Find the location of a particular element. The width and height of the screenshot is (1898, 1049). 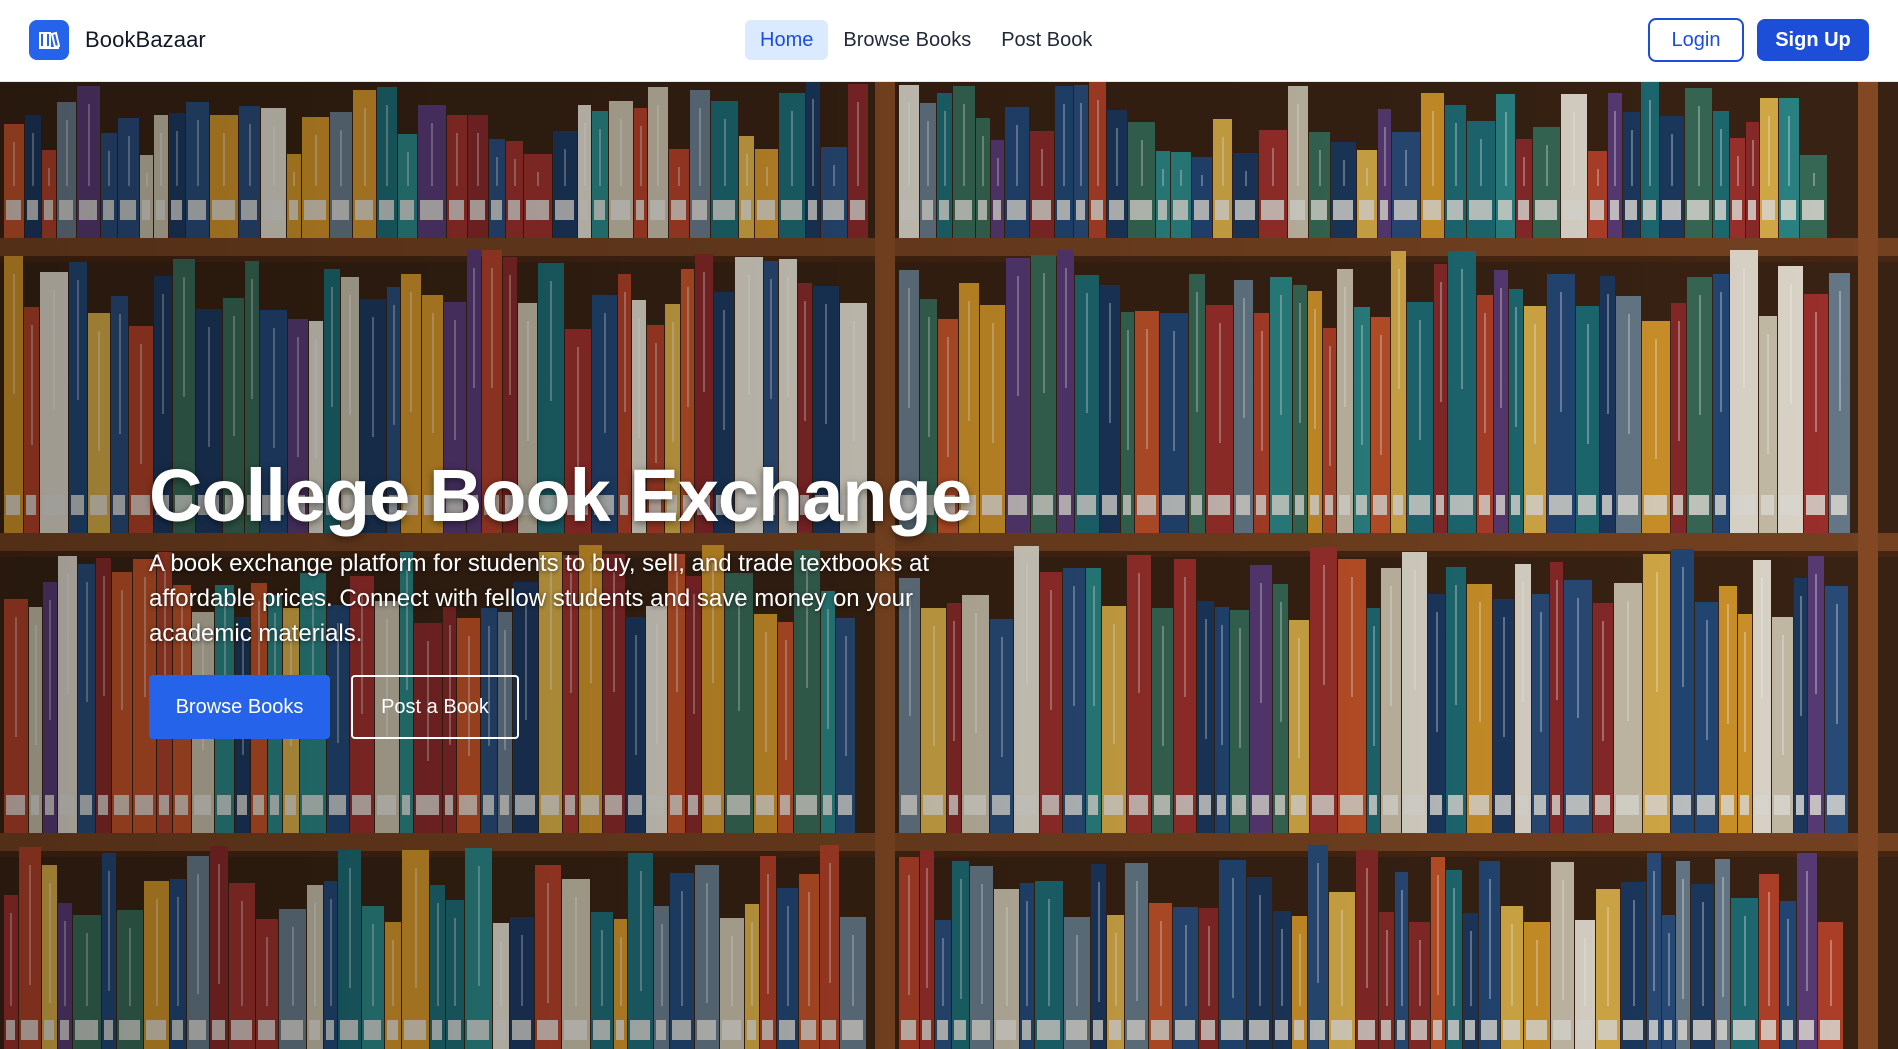

auth-actions: Login Sign Up is located at coordinates (1758, 40).